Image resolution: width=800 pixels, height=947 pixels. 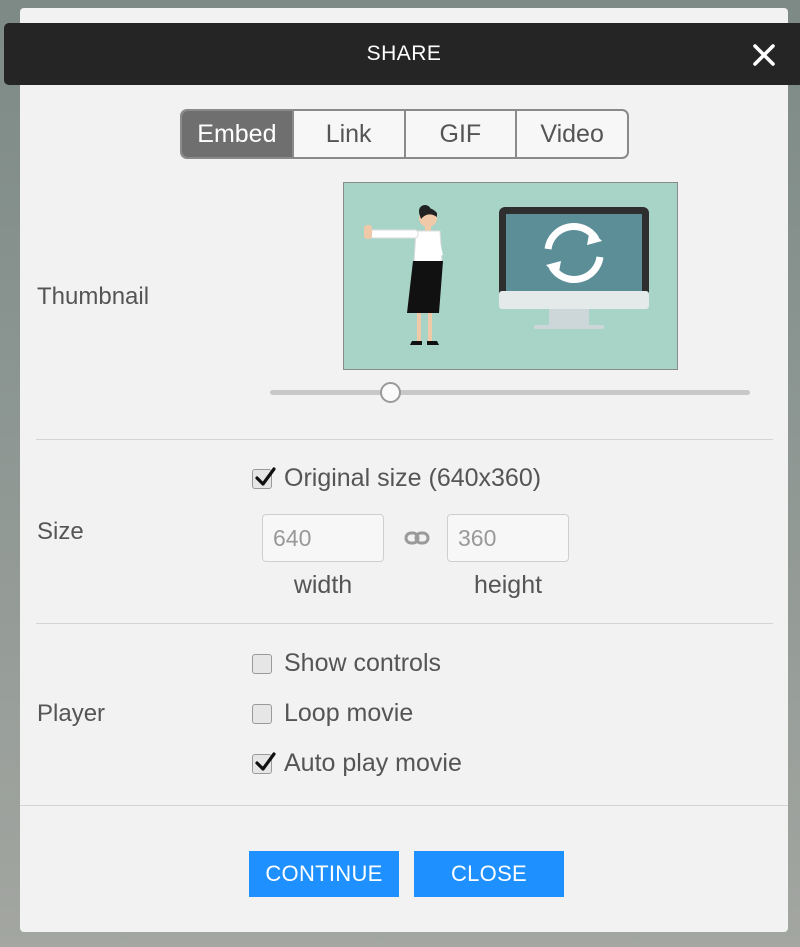 What do you see at coordinates (71, 713) in the screenshot?
I see `player-label: Player` at bounding box center [71, 713].